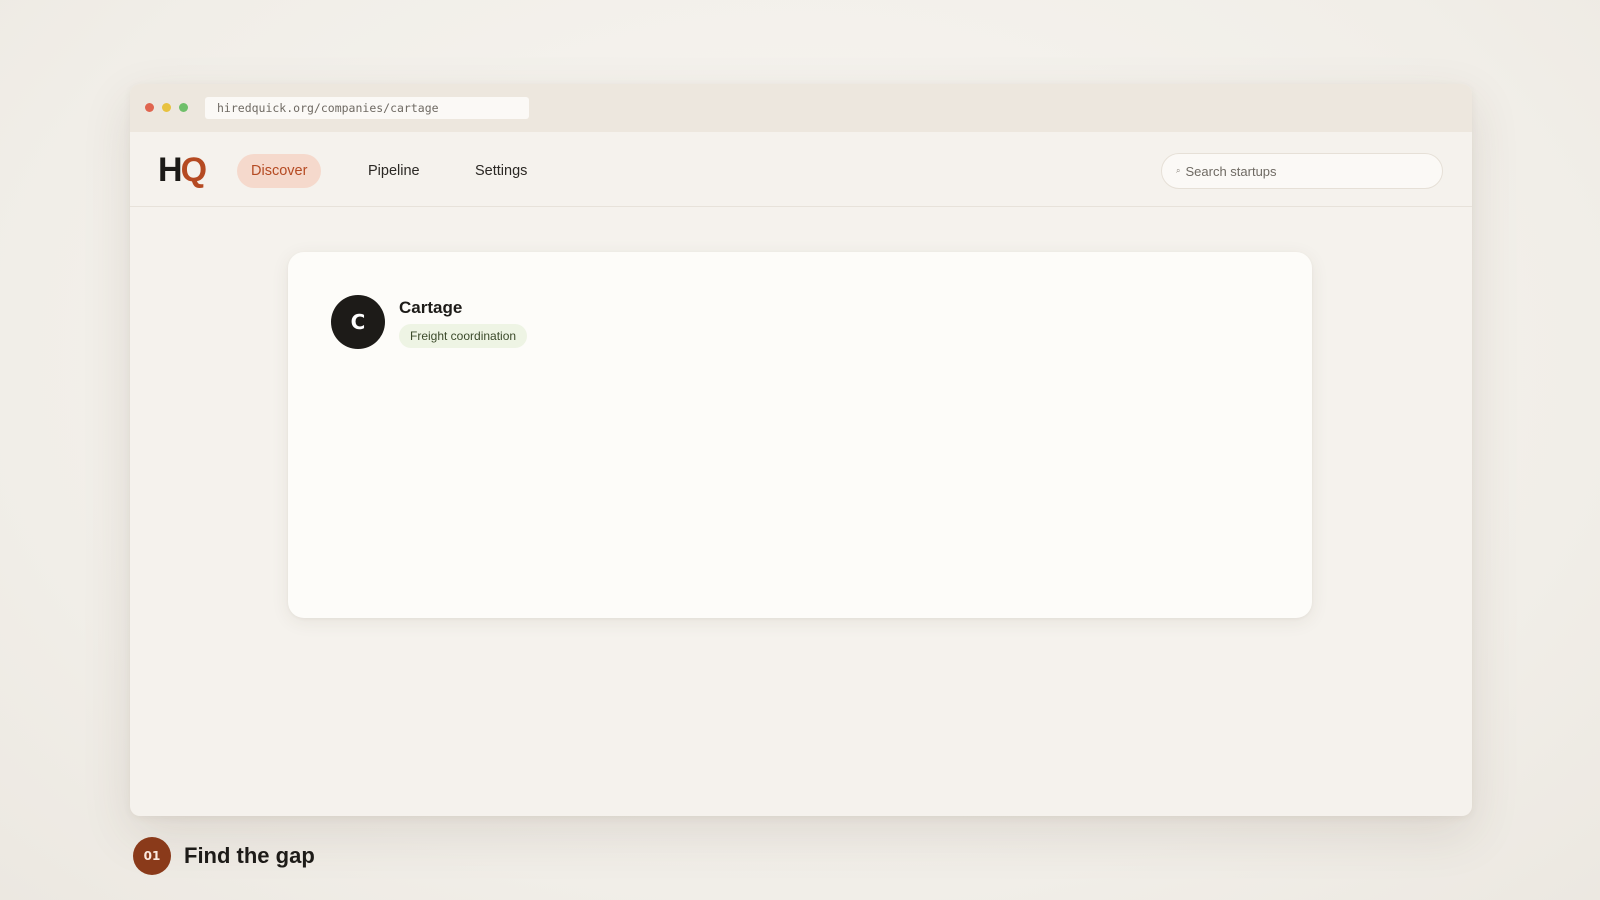 This screenshot has width=1600, height=900. Describe the element at coordinates (367, 108) in the screenshot. I see `url-bar: hiredquick.org/companies/cartage` at that location.